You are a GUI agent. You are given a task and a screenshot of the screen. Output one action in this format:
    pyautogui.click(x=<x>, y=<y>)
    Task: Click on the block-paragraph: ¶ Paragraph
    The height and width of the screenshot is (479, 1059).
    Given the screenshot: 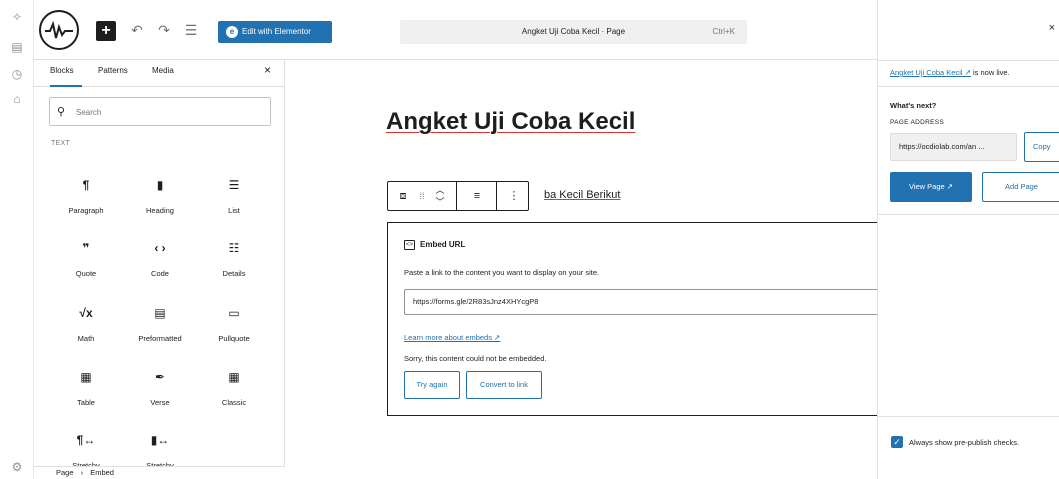 What is the action you would take?
    pyautogui.click(x=86, y=206)
    